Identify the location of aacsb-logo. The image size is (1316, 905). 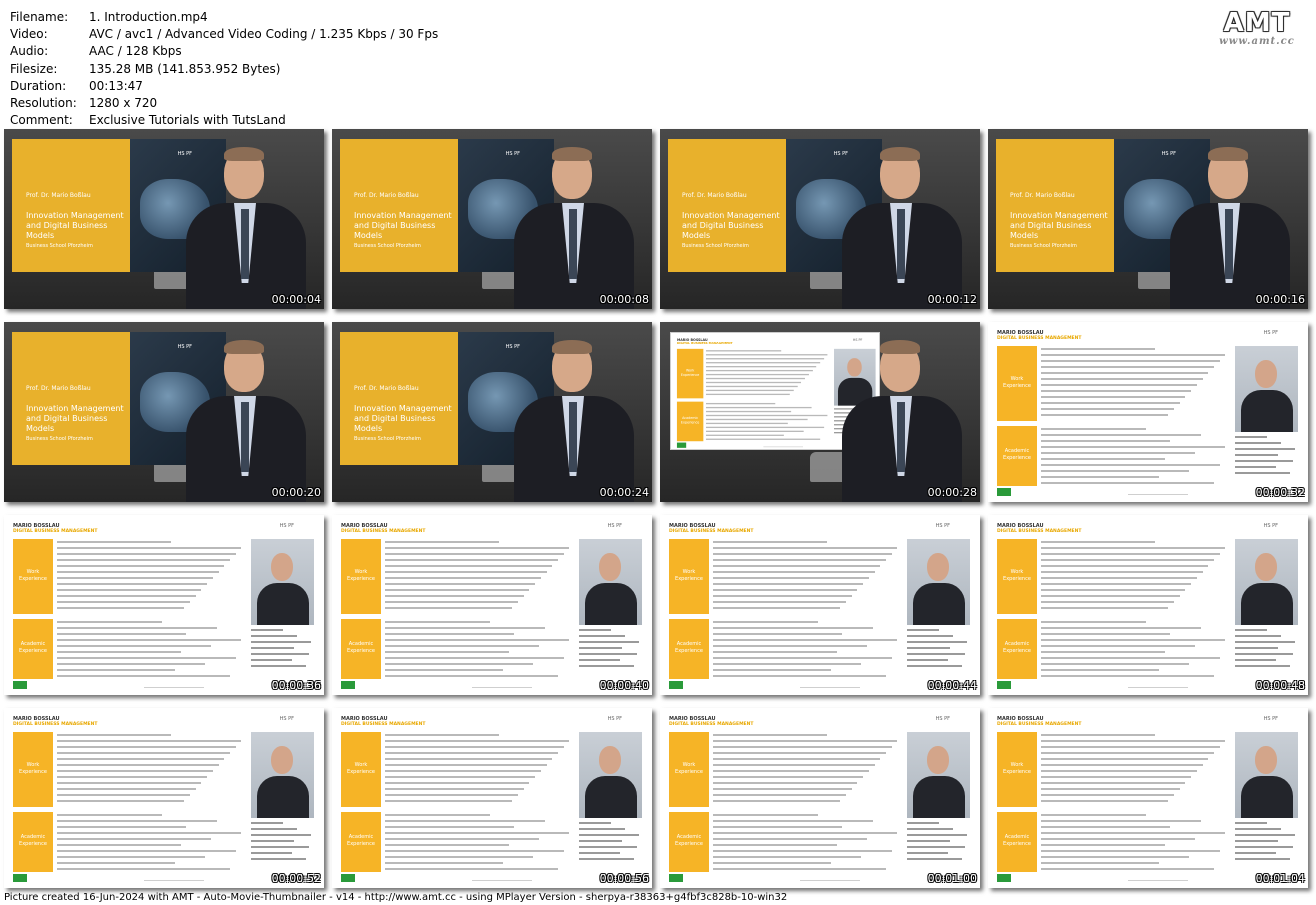
(348, 685).